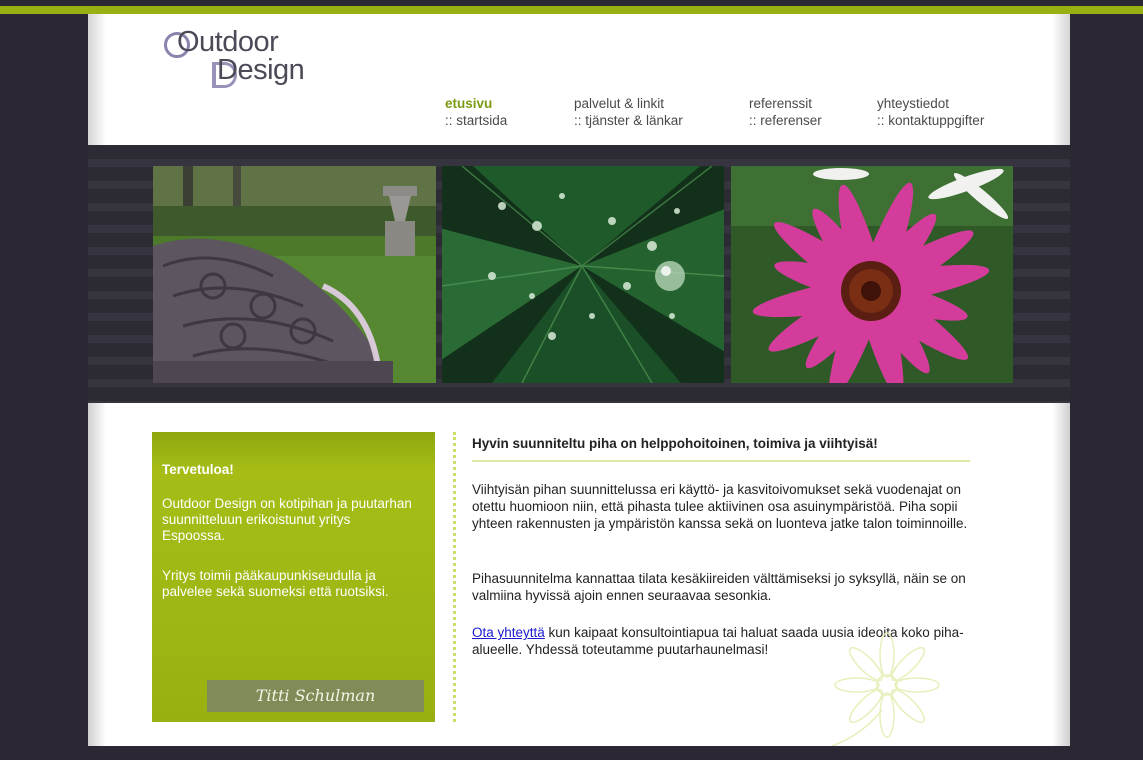  What do you see at coordinates (198, 469) in the screenshot?
I see `welcome-title: Tervetuloa!` at bounding box center [198, 469].